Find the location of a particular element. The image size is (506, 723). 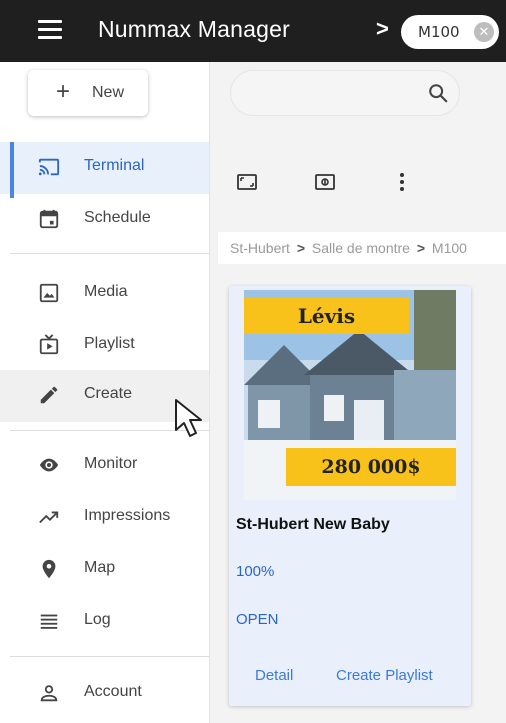

plus-icon: + is located at coordinates (63, 91).